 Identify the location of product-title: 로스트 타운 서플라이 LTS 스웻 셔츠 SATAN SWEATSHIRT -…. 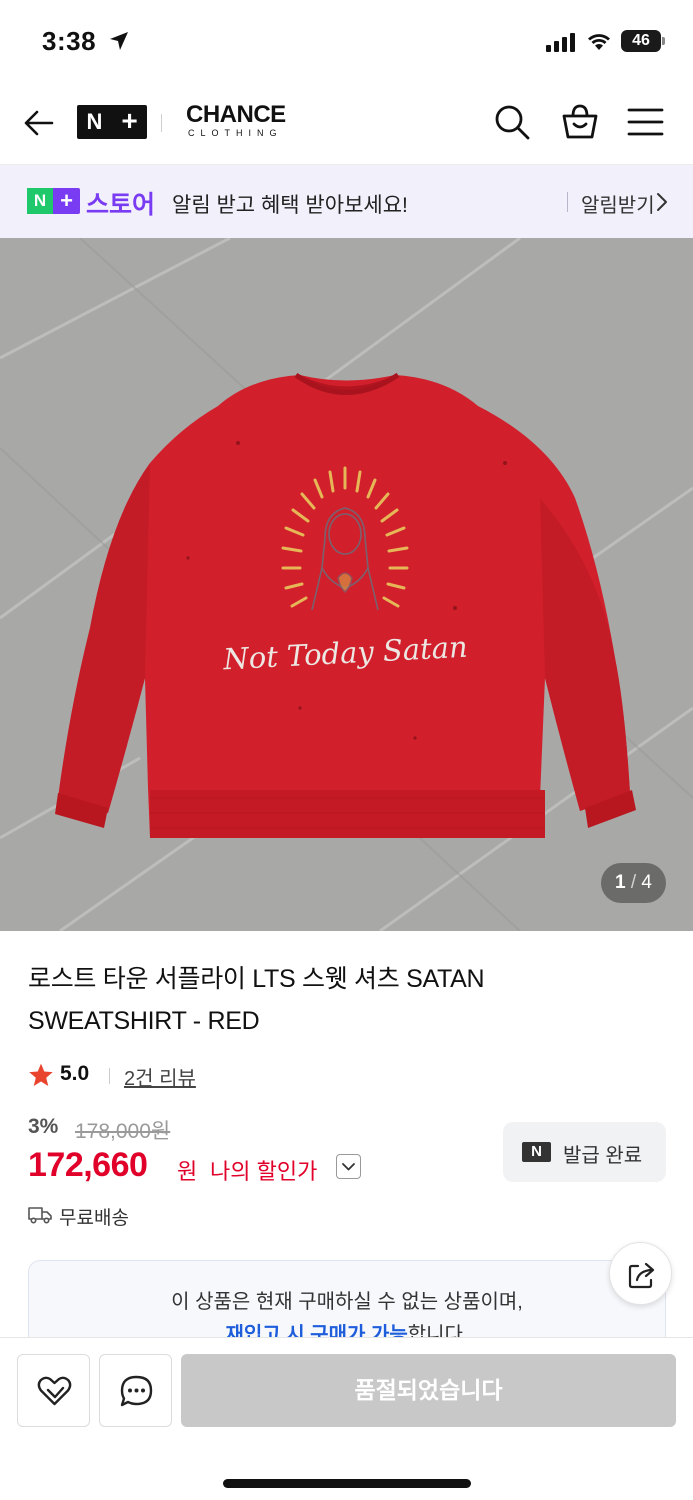
(256, 1000).